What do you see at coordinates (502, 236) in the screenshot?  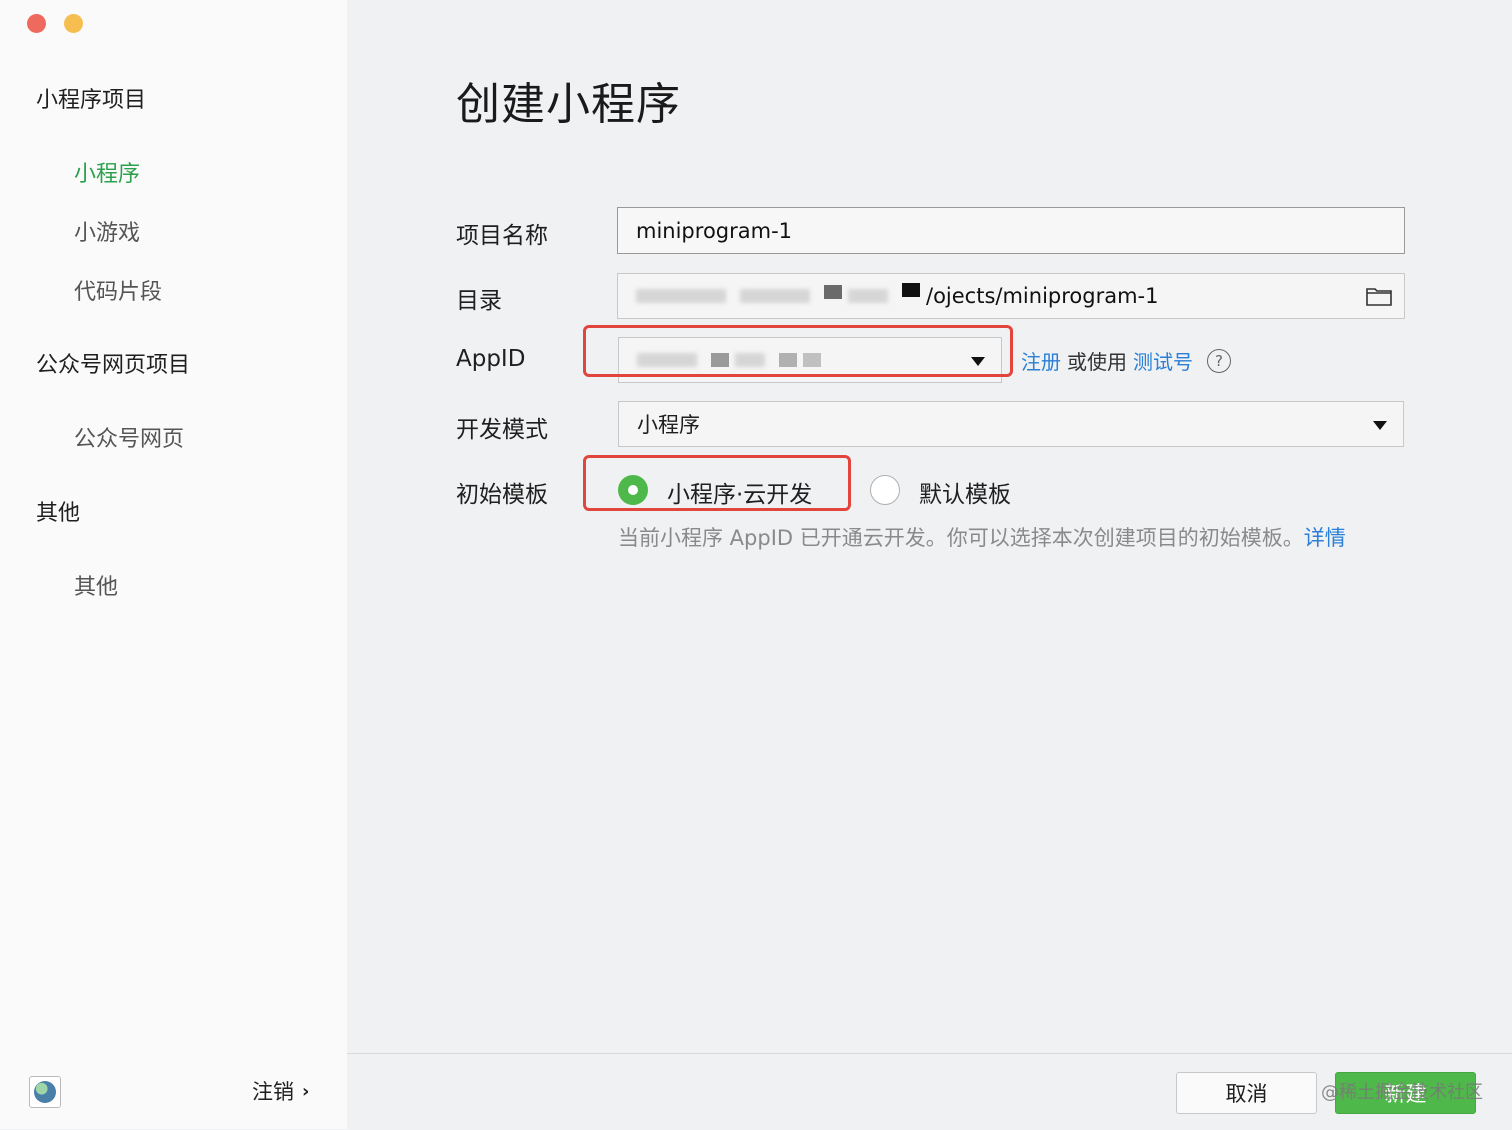 I see `project-name-label: 项目名称` at bounding box center [502, 236].